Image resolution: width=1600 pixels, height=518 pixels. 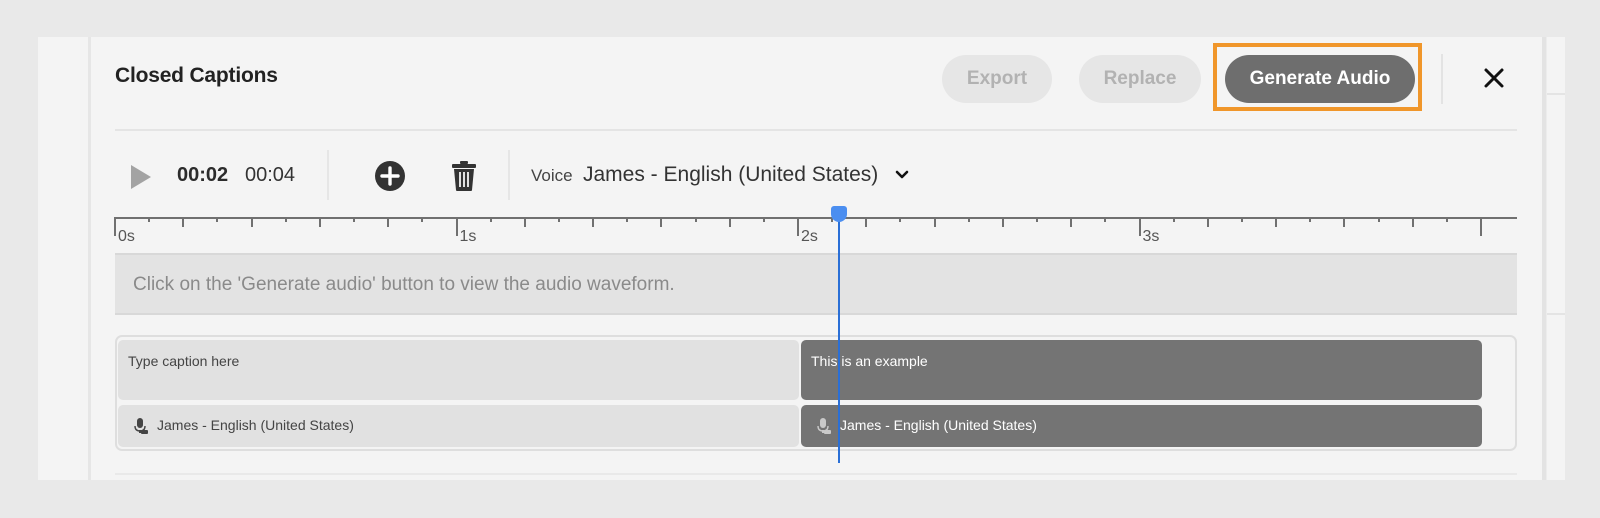 I want to click on panel-title: Closed Captions, so click(x=196, y=75).